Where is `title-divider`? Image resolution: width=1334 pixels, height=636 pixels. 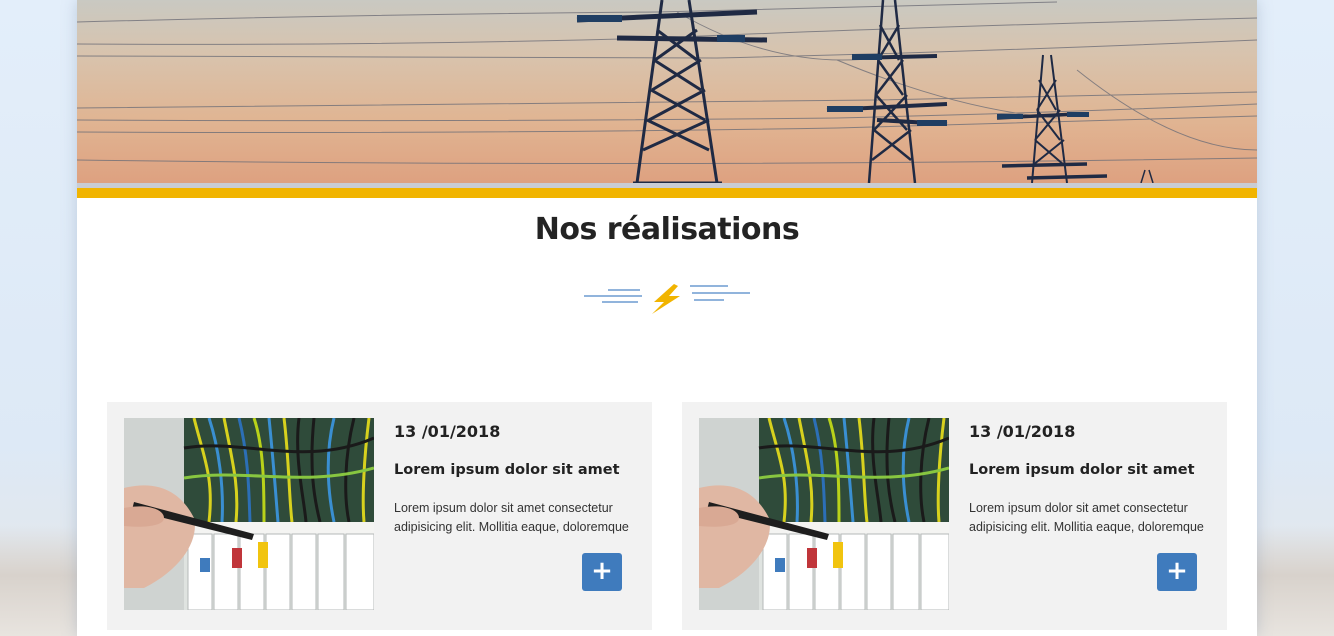 title-divider is located at coordinates (667, 299).